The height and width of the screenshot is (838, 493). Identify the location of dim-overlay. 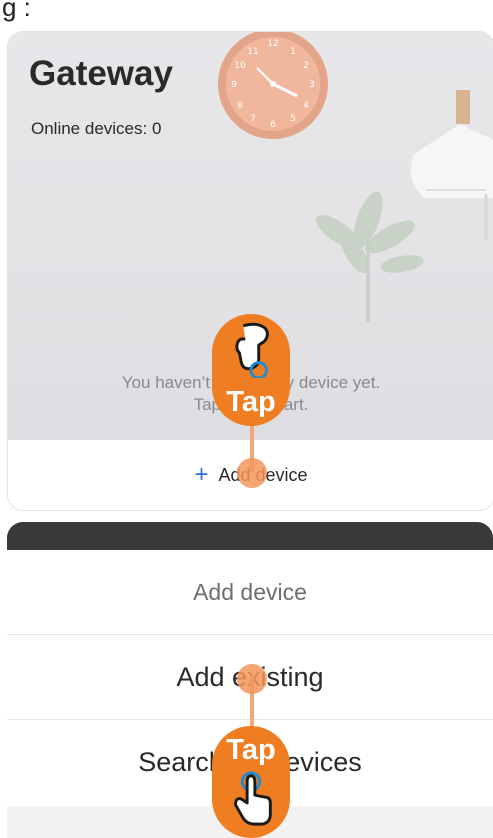
(250, 536).